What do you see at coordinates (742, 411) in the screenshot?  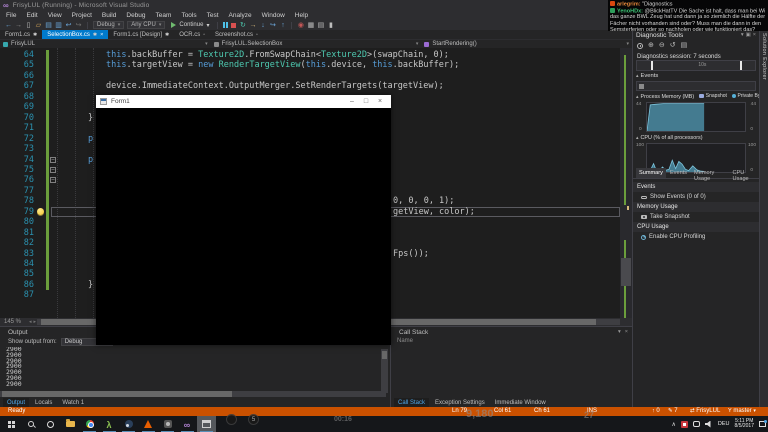 I see `git-branch: Y master ▾` at bounding box center [742, 411].